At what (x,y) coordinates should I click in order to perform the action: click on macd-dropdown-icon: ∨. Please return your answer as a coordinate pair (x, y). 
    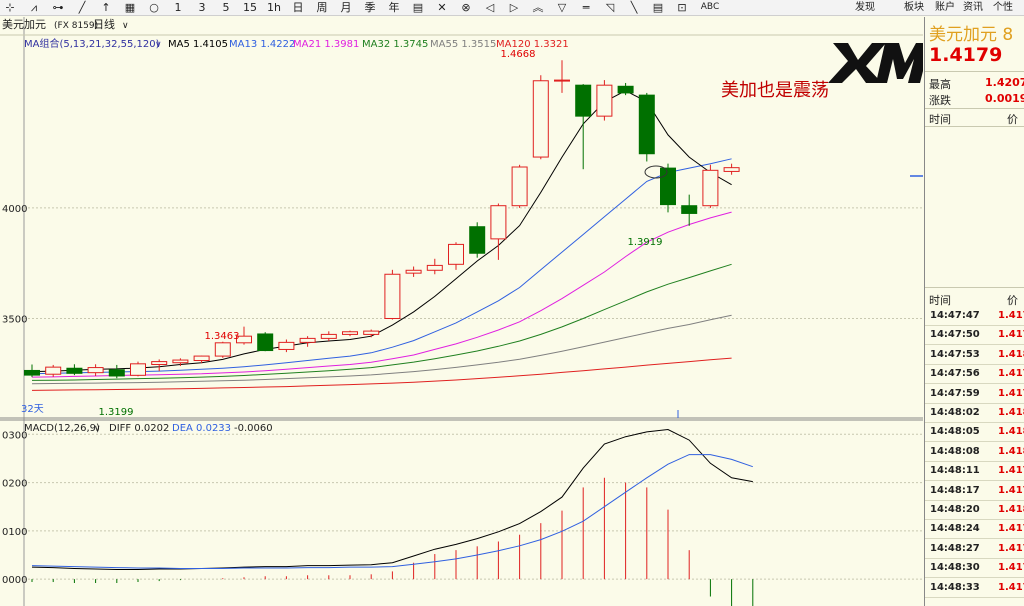
    Looking at the image, I should click on (97, 429).